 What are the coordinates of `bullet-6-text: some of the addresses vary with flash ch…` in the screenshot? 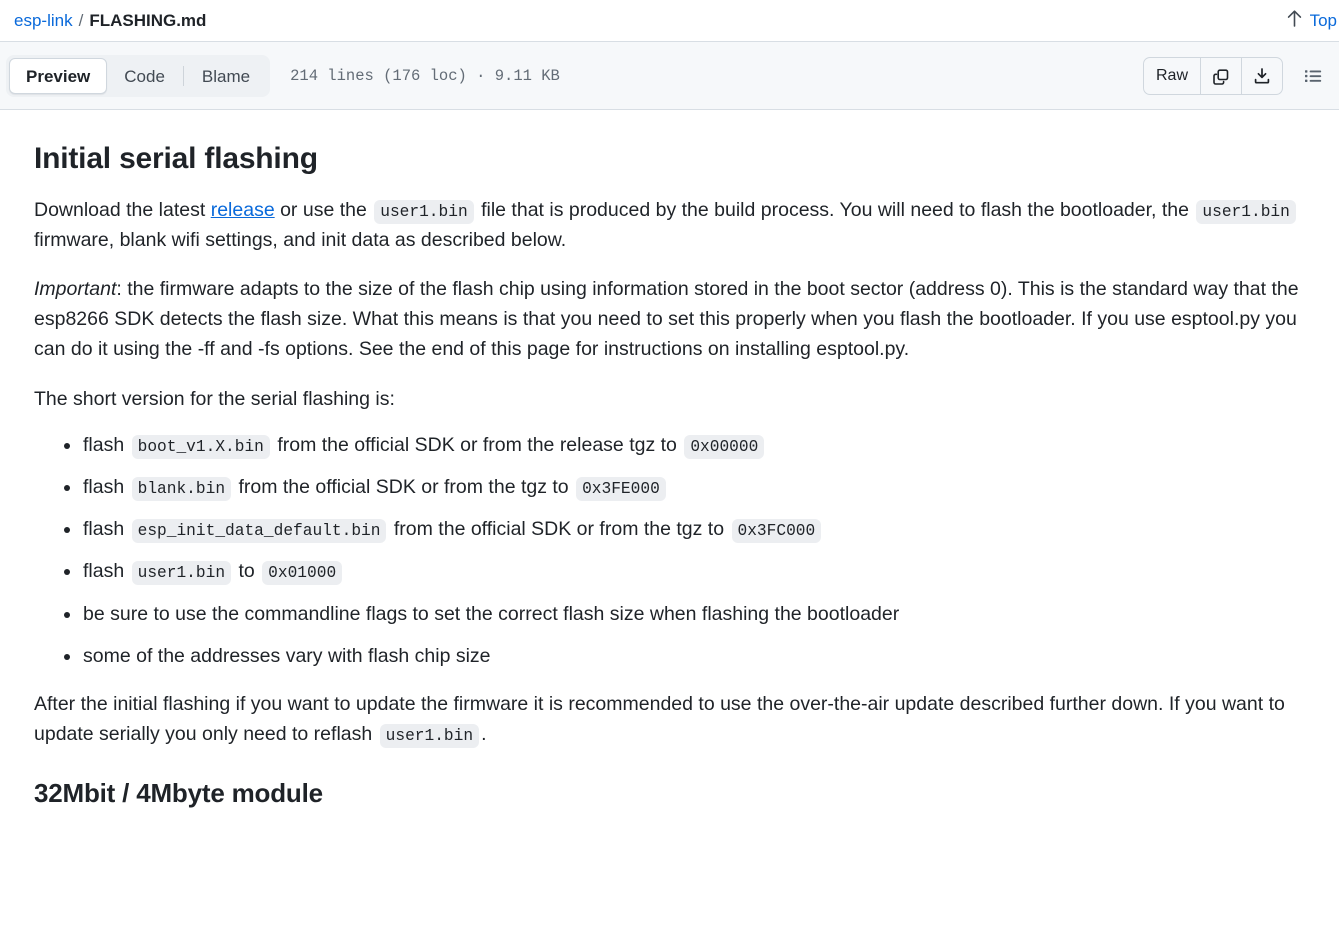 It's located at (287, 655).